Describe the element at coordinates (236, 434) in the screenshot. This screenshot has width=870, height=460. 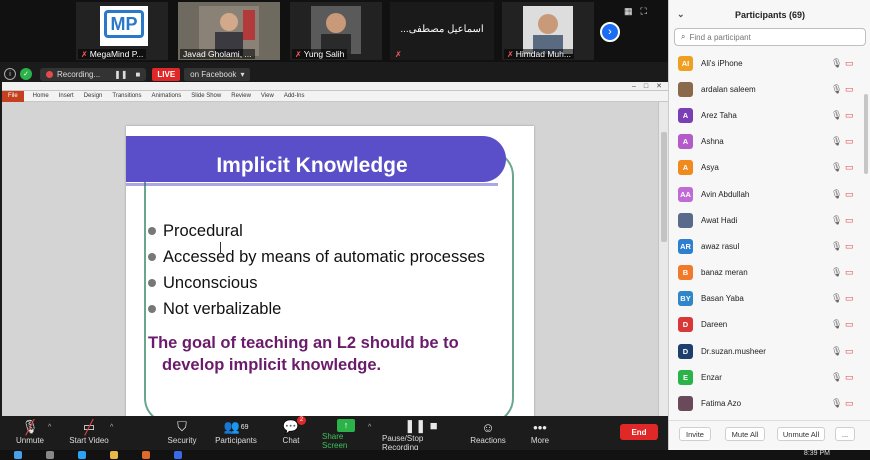
I see `participants-button: 👥 69 Participants` at that location.